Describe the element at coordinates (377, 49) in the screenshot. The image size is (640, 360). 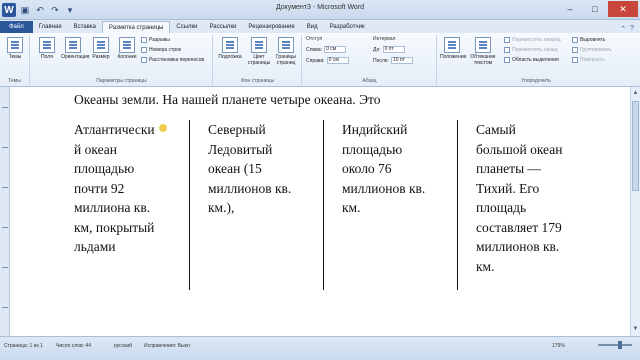
I see `spacing-before-label: До:` at that location.